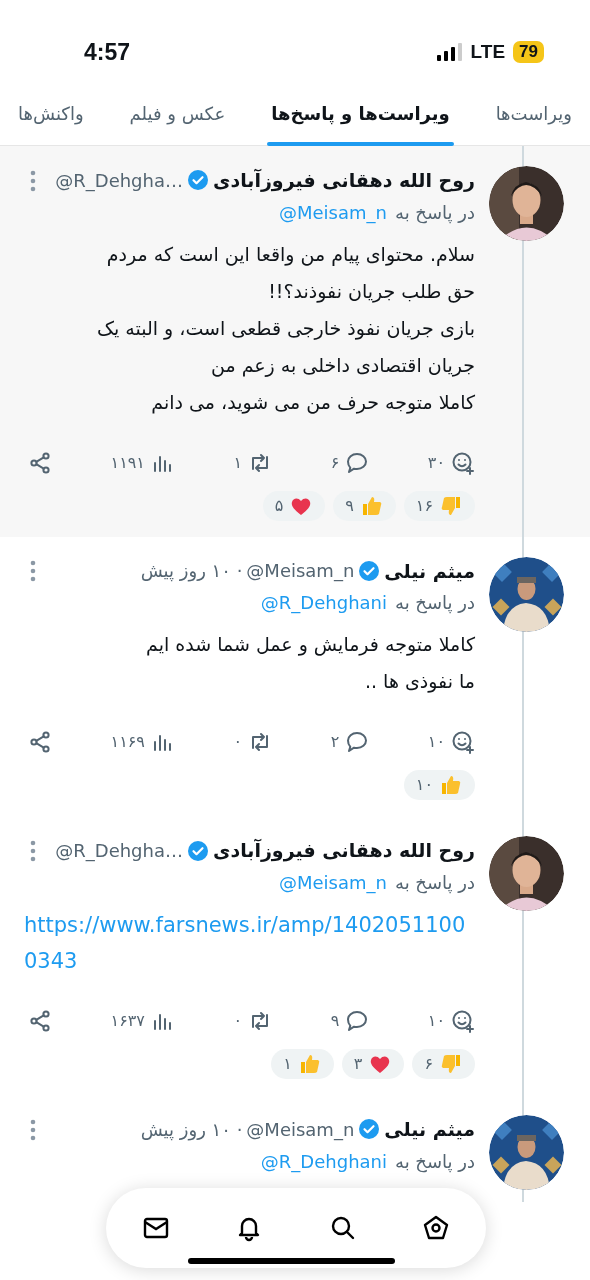 This screenshot has height=1280, width=590. What do you see at coordinates (142, 1021) in the screenshot?
I see `views-button: ۱۶۳۷` at bounding box center [142, 1021].